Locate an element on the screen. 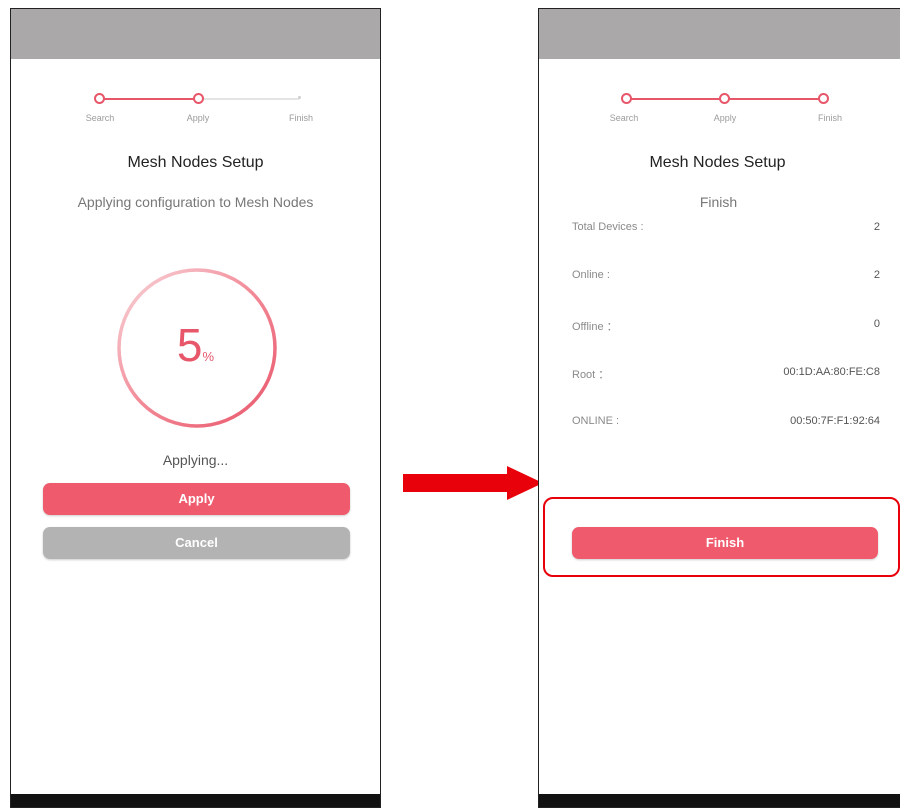 This screenshot has height=808, width=901. summary-row-total-devices: Total Devices : 2 is located at coordinates (726, 231).